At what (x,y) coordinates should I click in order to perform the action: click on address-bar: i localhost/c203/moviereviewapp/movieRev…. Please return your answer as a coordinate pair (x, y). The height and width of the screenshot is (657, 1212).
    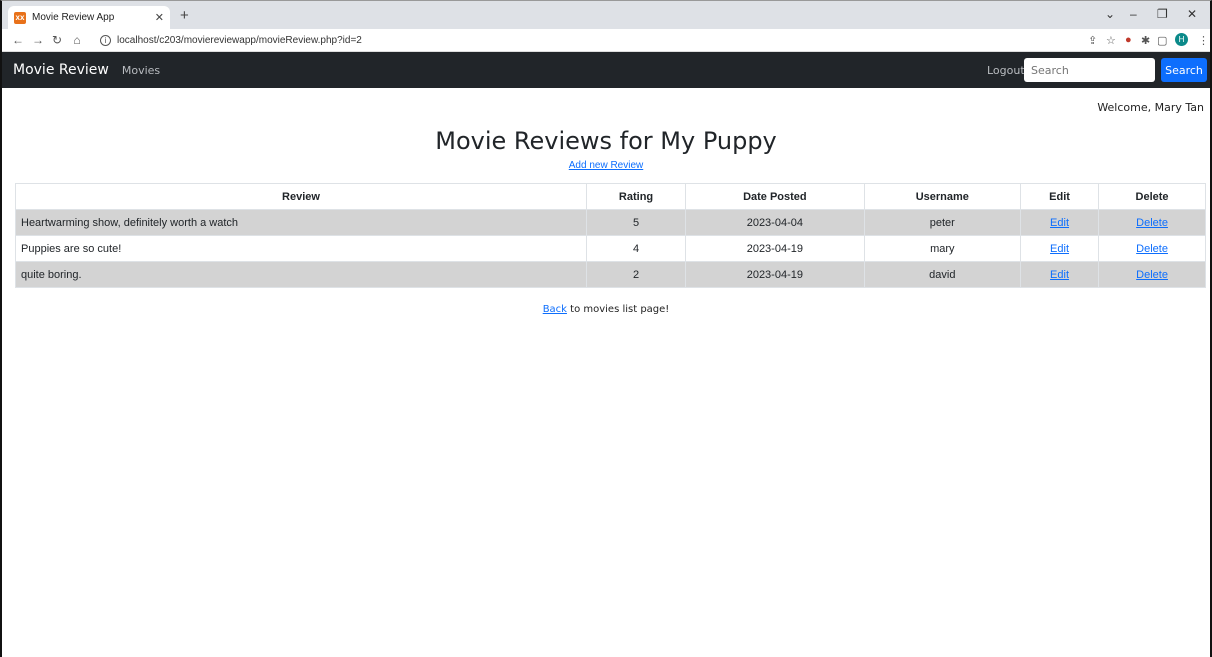
    Looking at the image, I should click on (650, 40).